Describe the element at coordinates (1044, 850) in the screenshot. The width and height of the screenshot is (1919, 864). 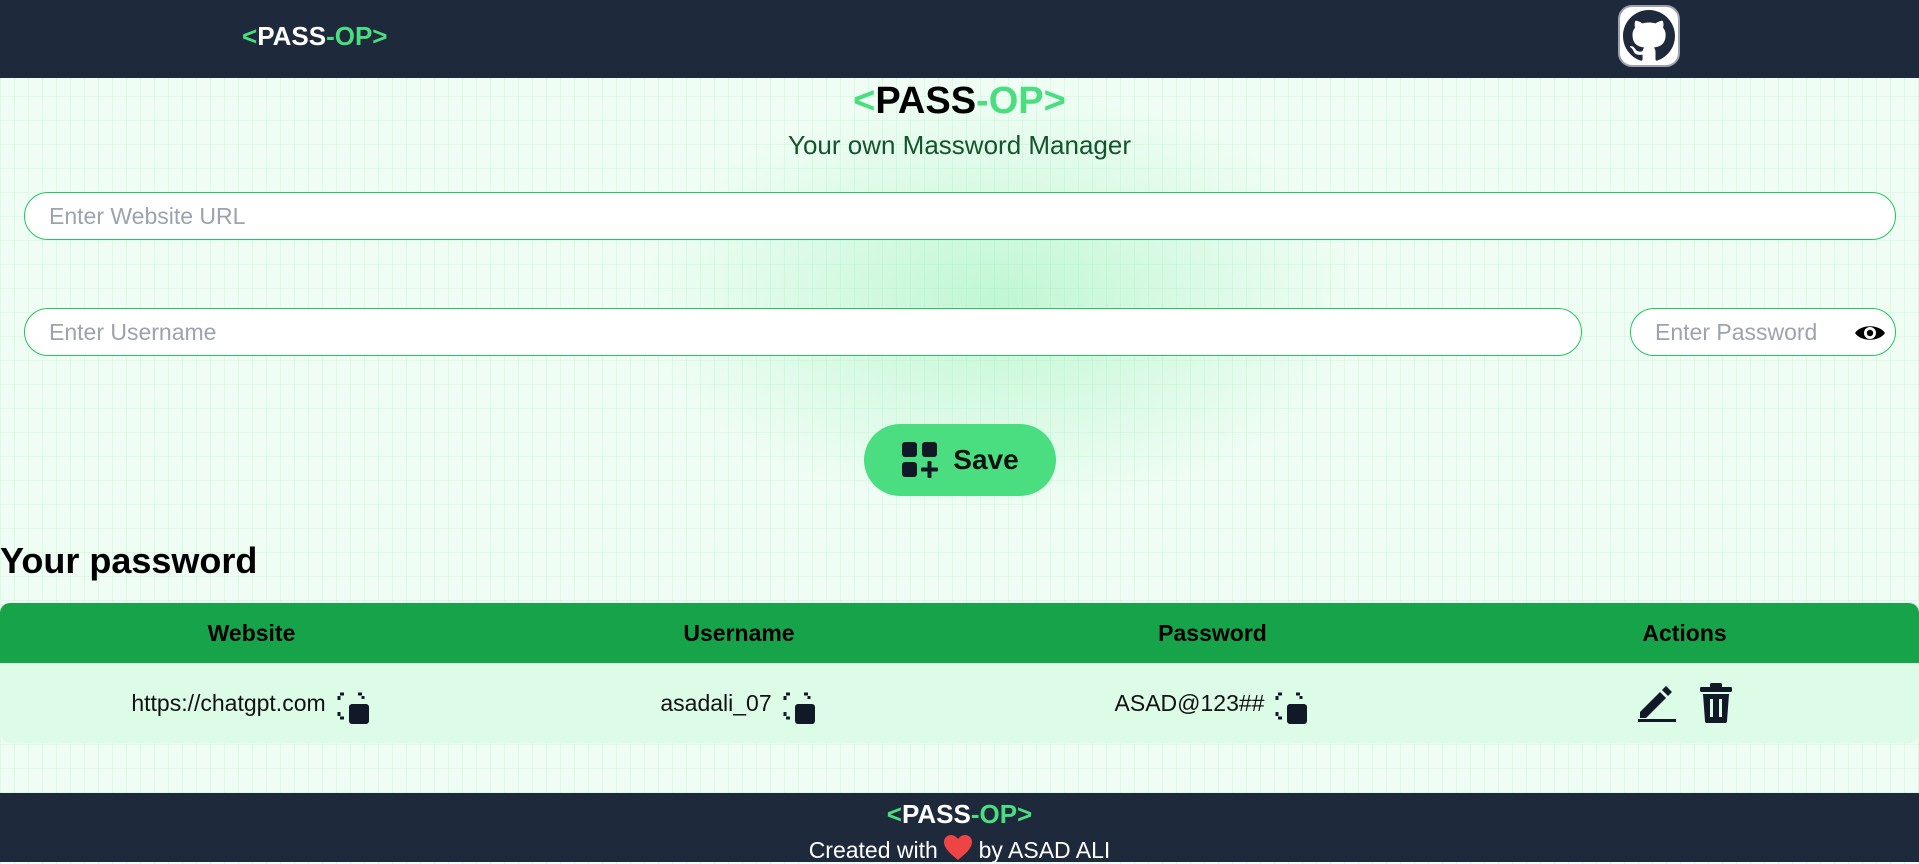
I see `author-text: by ASAD ALI` at that location.